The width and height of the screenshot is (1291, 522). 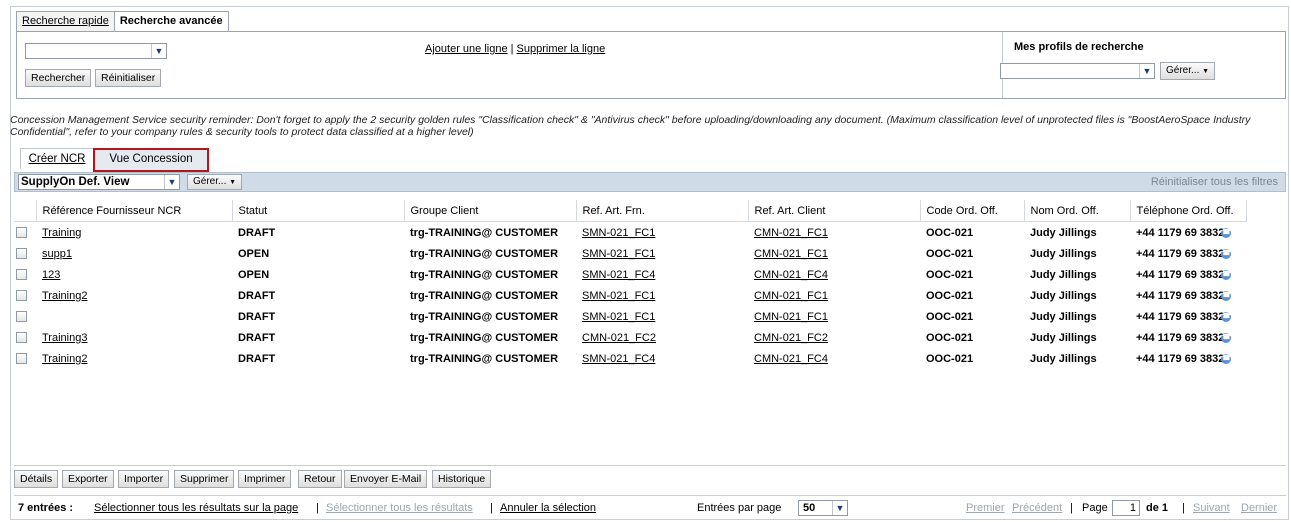 I want to click on next-page-link: Suivant, so click(x=1211, y=508).